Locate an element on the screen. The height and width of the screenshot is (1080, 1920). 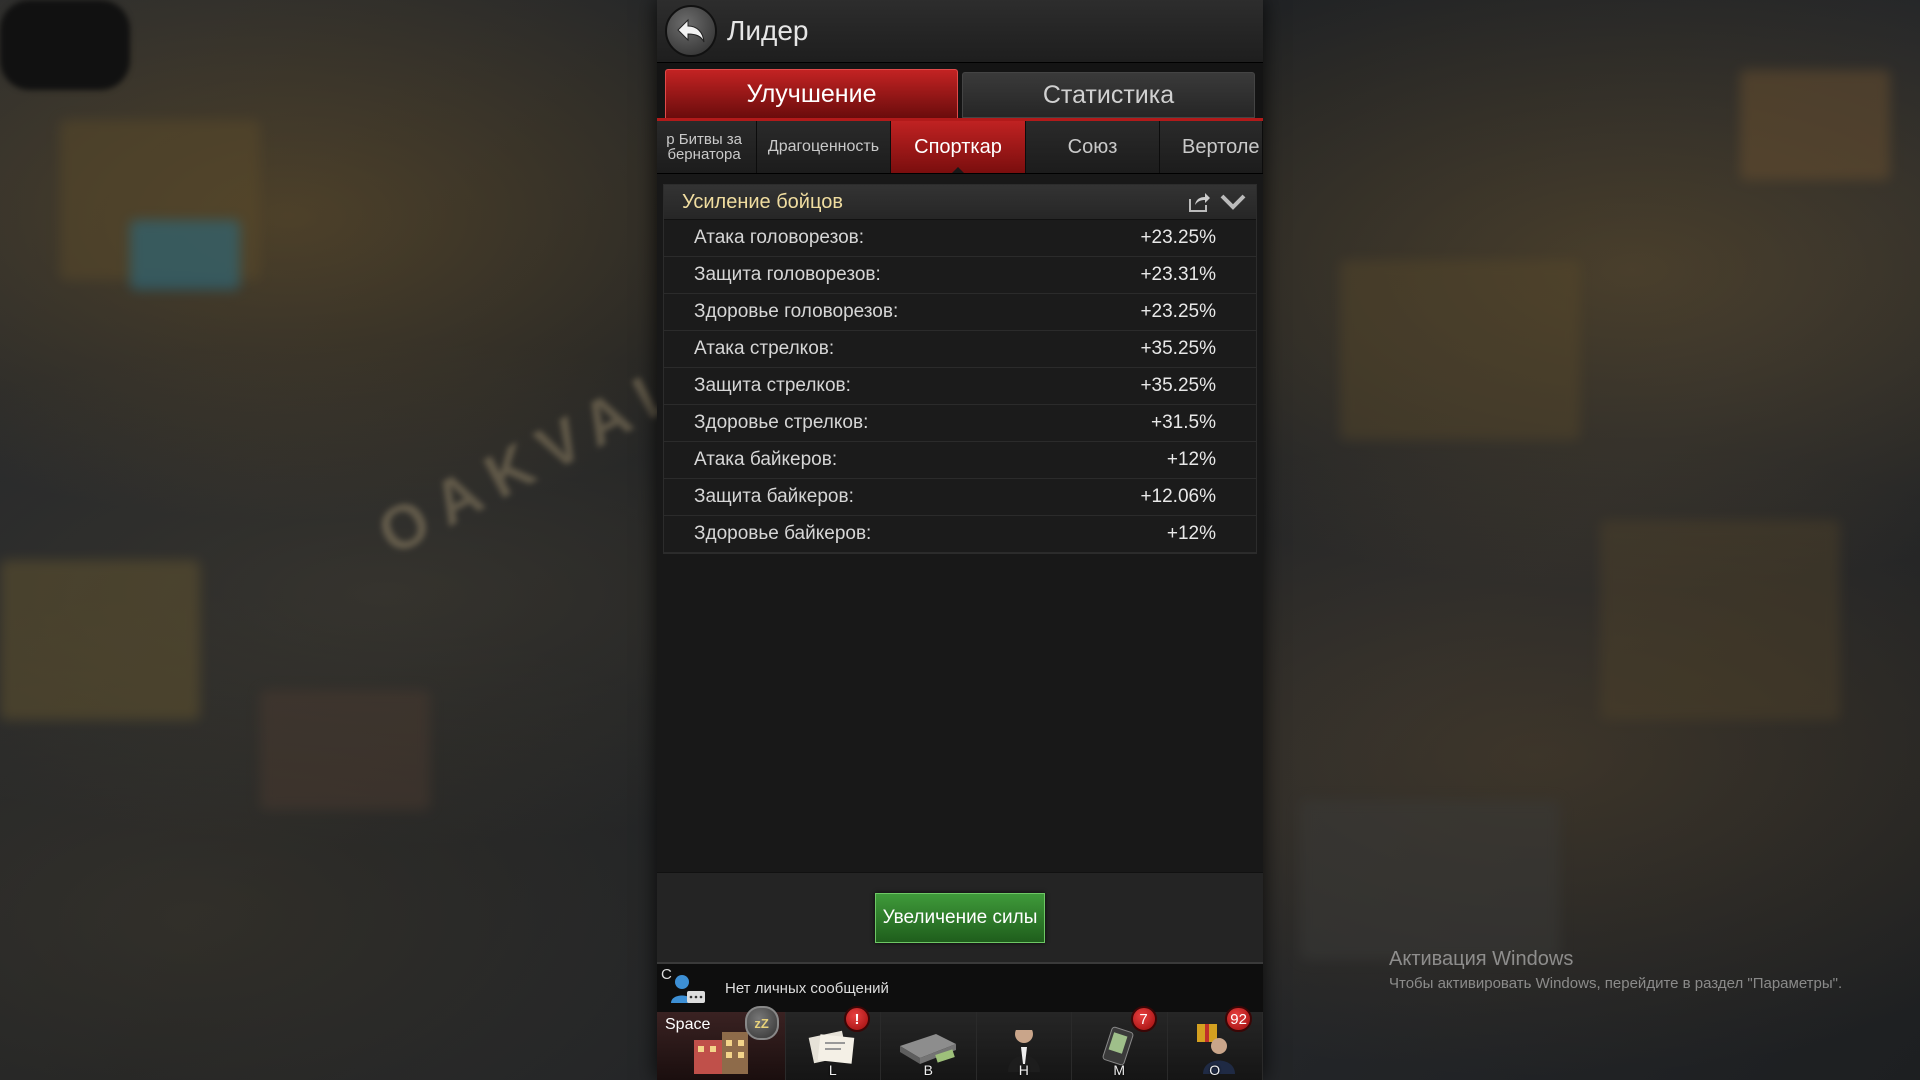
stat-row: Защита байкеров: +12.06% is located at coordinates (960, 497).